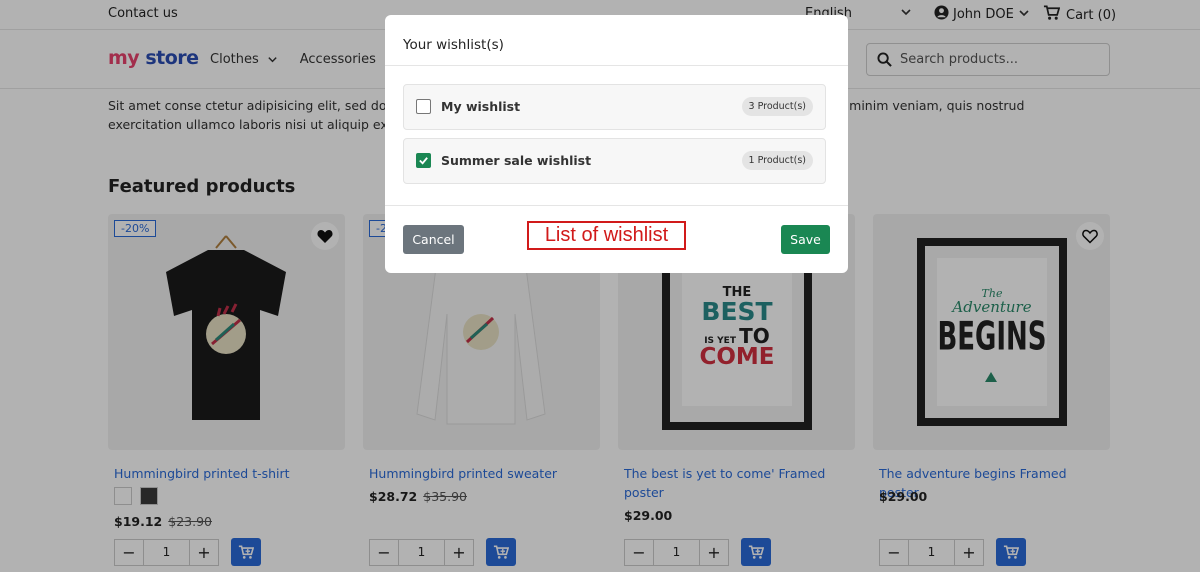 This screenshot has width=1200, height=572. I want to click on wishlist-name: My wishlist, so click(480, 106).